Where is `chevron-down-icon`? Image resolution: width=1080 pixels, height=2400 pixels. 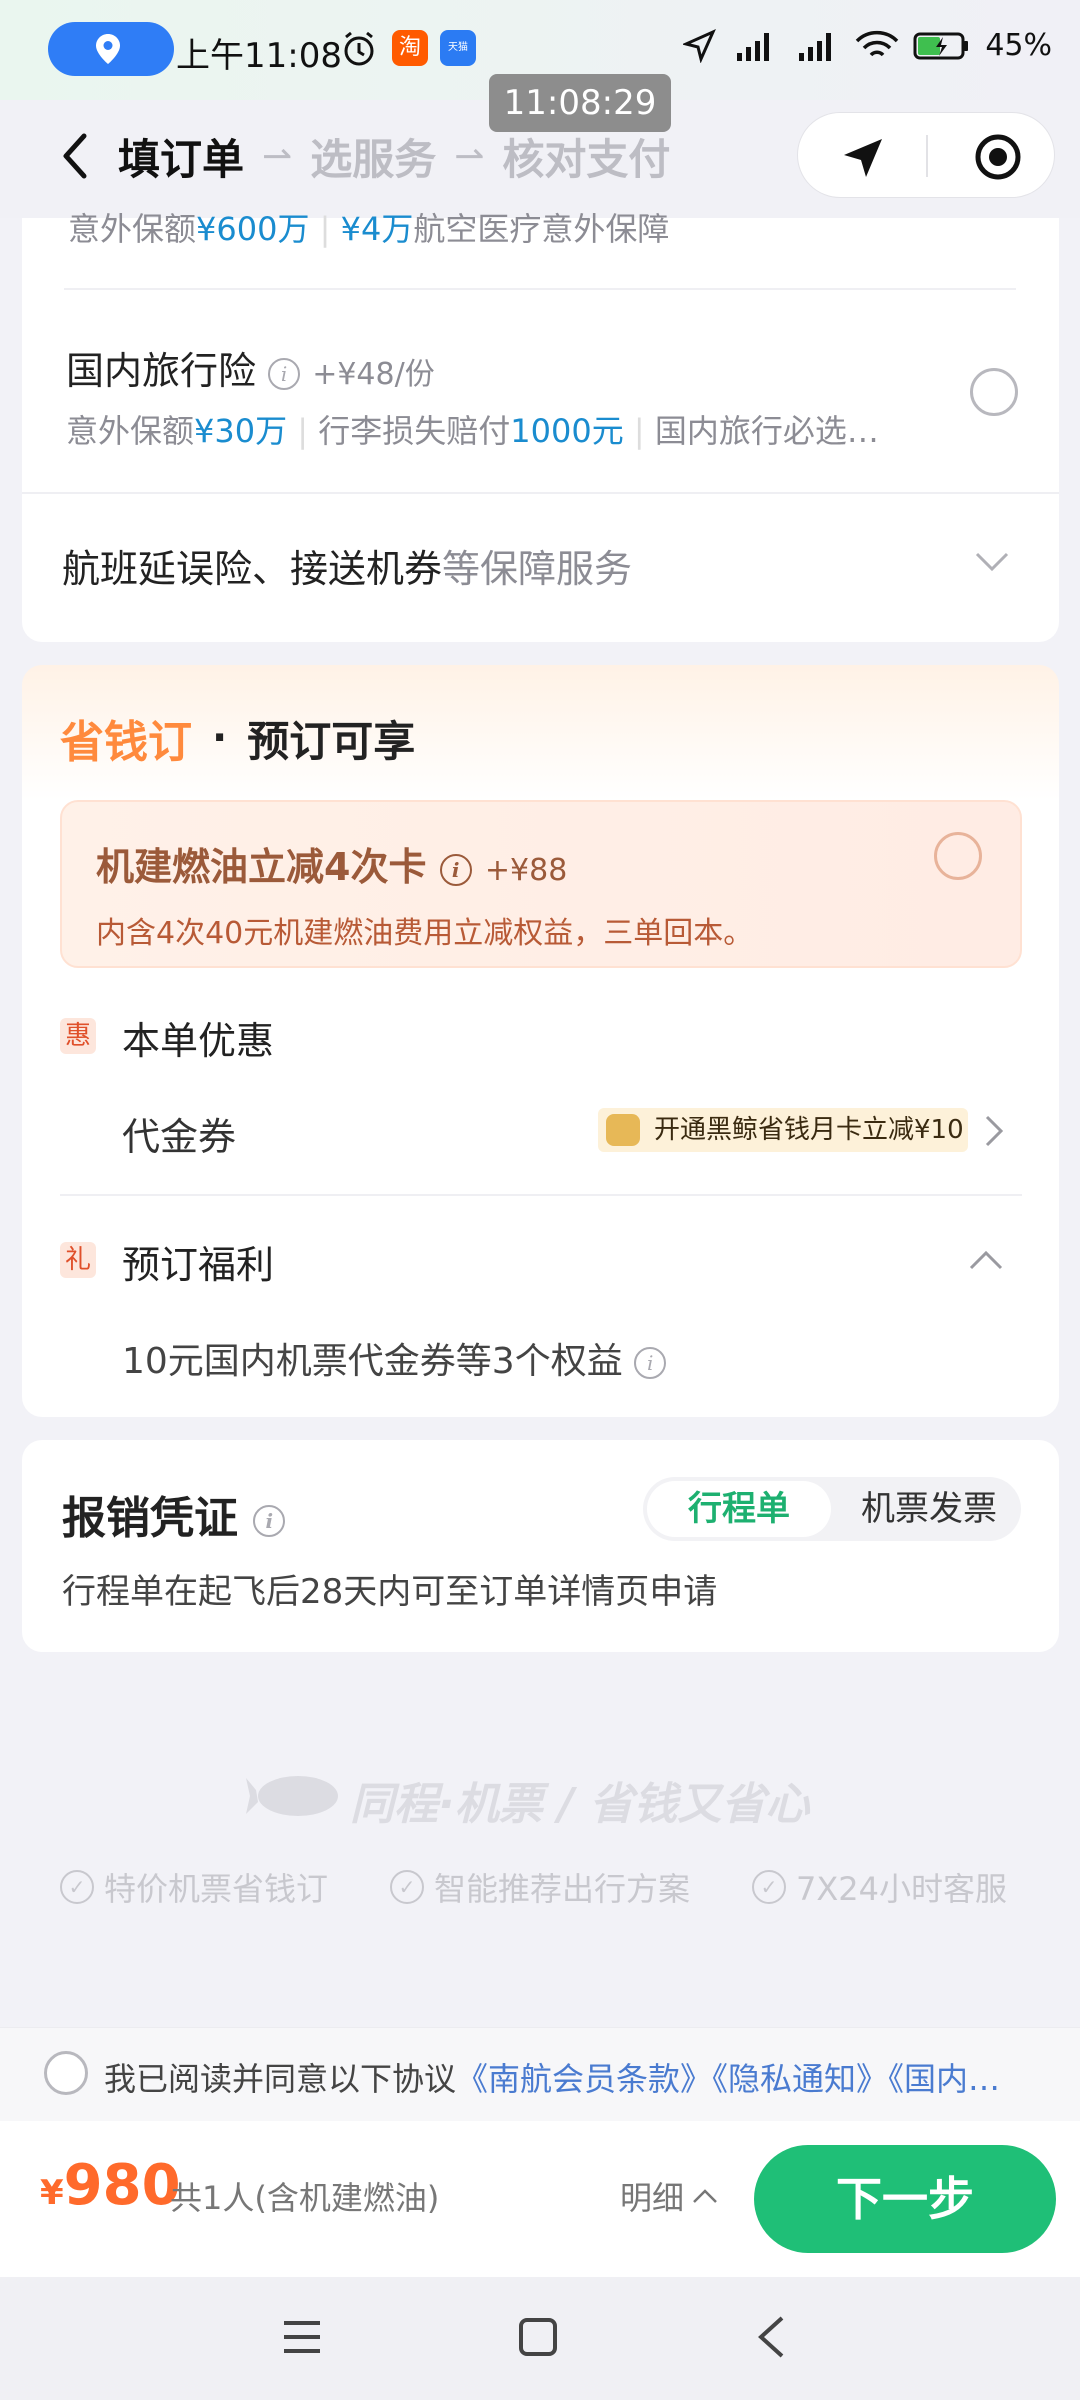 chevron-down-icon is located at coordinates (992, 562).